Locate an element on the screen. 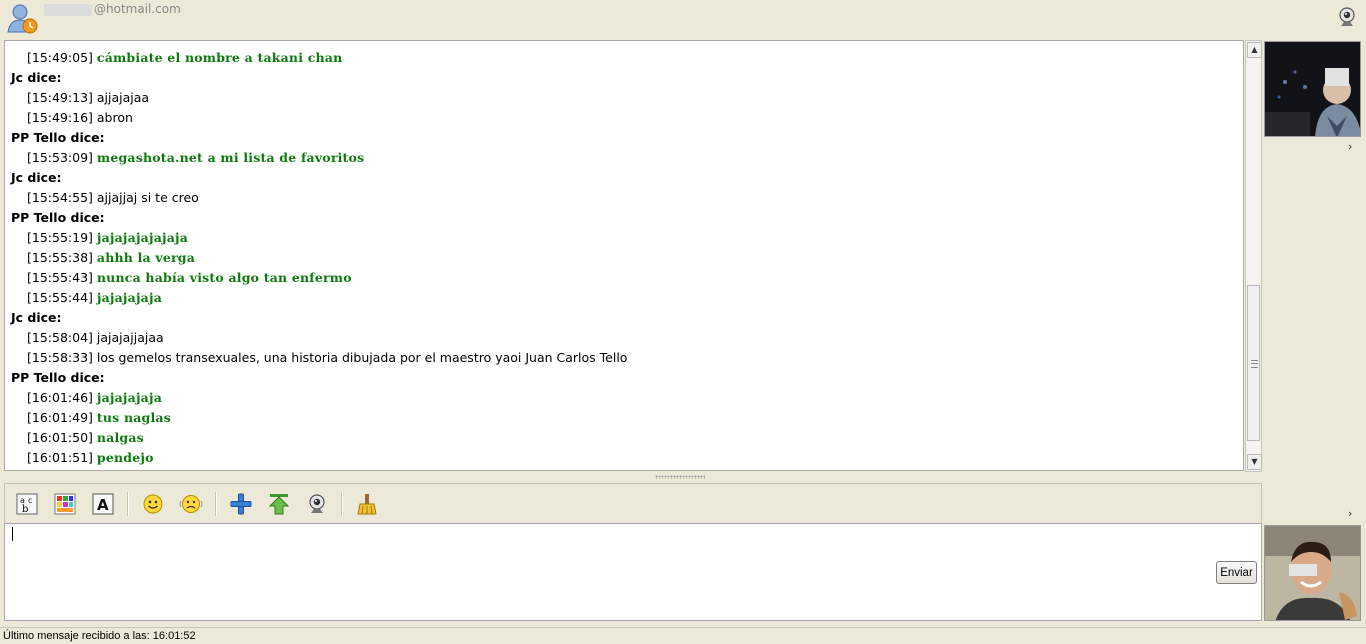 The image size is (1366, 644). contact-photo is located at coordinates (1312, 89).